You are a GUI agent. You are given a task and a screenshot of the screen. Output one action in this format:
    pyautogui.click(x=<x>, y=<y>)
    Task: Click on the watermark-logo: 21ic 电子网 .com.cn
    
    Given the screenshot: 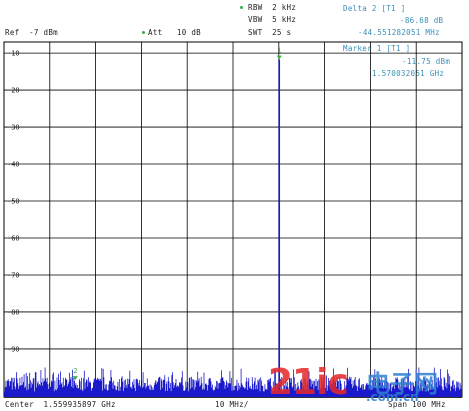 What is the action you would take?
    pyautogui.click(x=365, y=385)
    